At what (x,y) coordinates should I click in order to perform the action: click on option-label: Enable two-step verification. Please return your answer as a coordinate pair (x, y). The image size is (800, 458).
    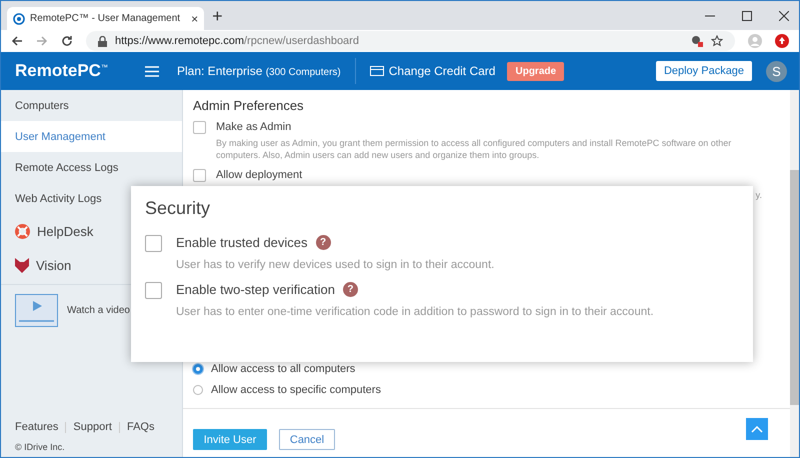
    Looking at the image, I should click on (255, 289).